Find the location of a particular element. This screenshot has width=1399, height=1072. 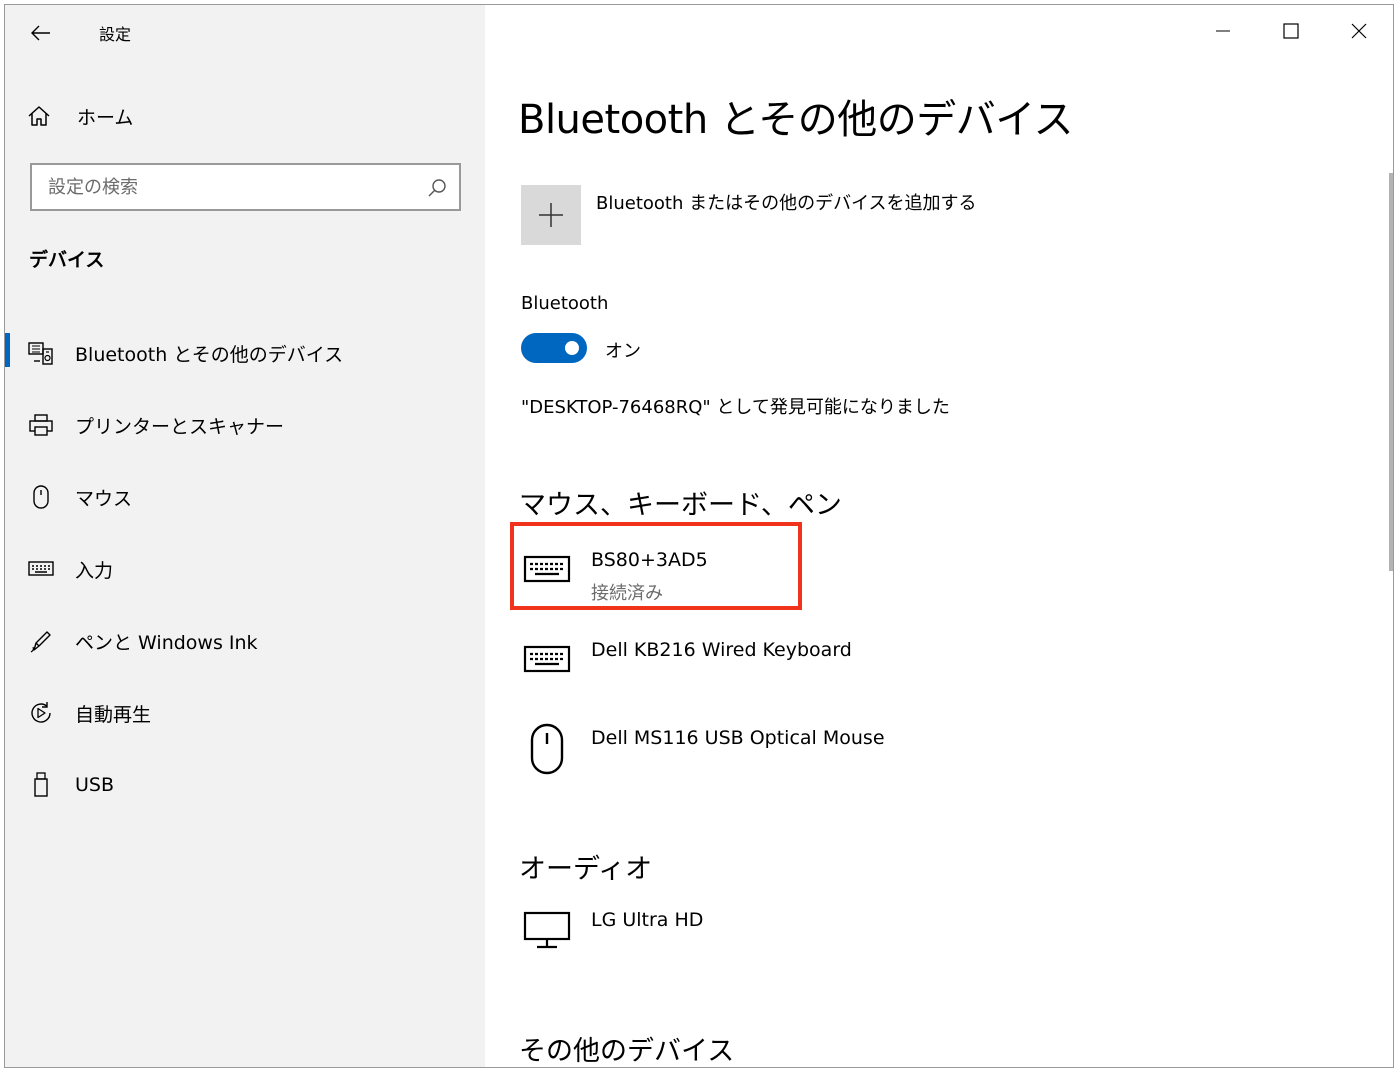

home-icon is located at coordinates (39, 116).